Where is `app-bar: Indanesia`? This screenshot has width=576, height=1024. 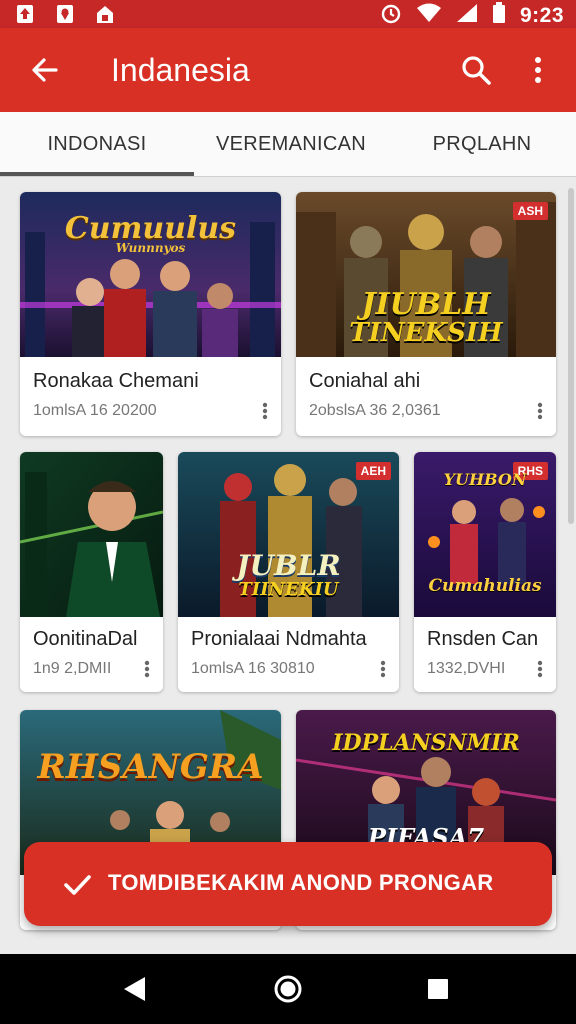 app-bar: Indanesia is located at coordinates (288, 70).